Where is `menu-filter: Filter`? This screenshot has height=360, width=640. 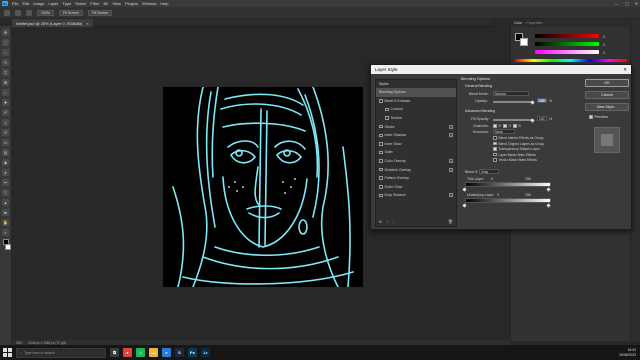 menu-filter: Filter is located at coordinates (94, 3).